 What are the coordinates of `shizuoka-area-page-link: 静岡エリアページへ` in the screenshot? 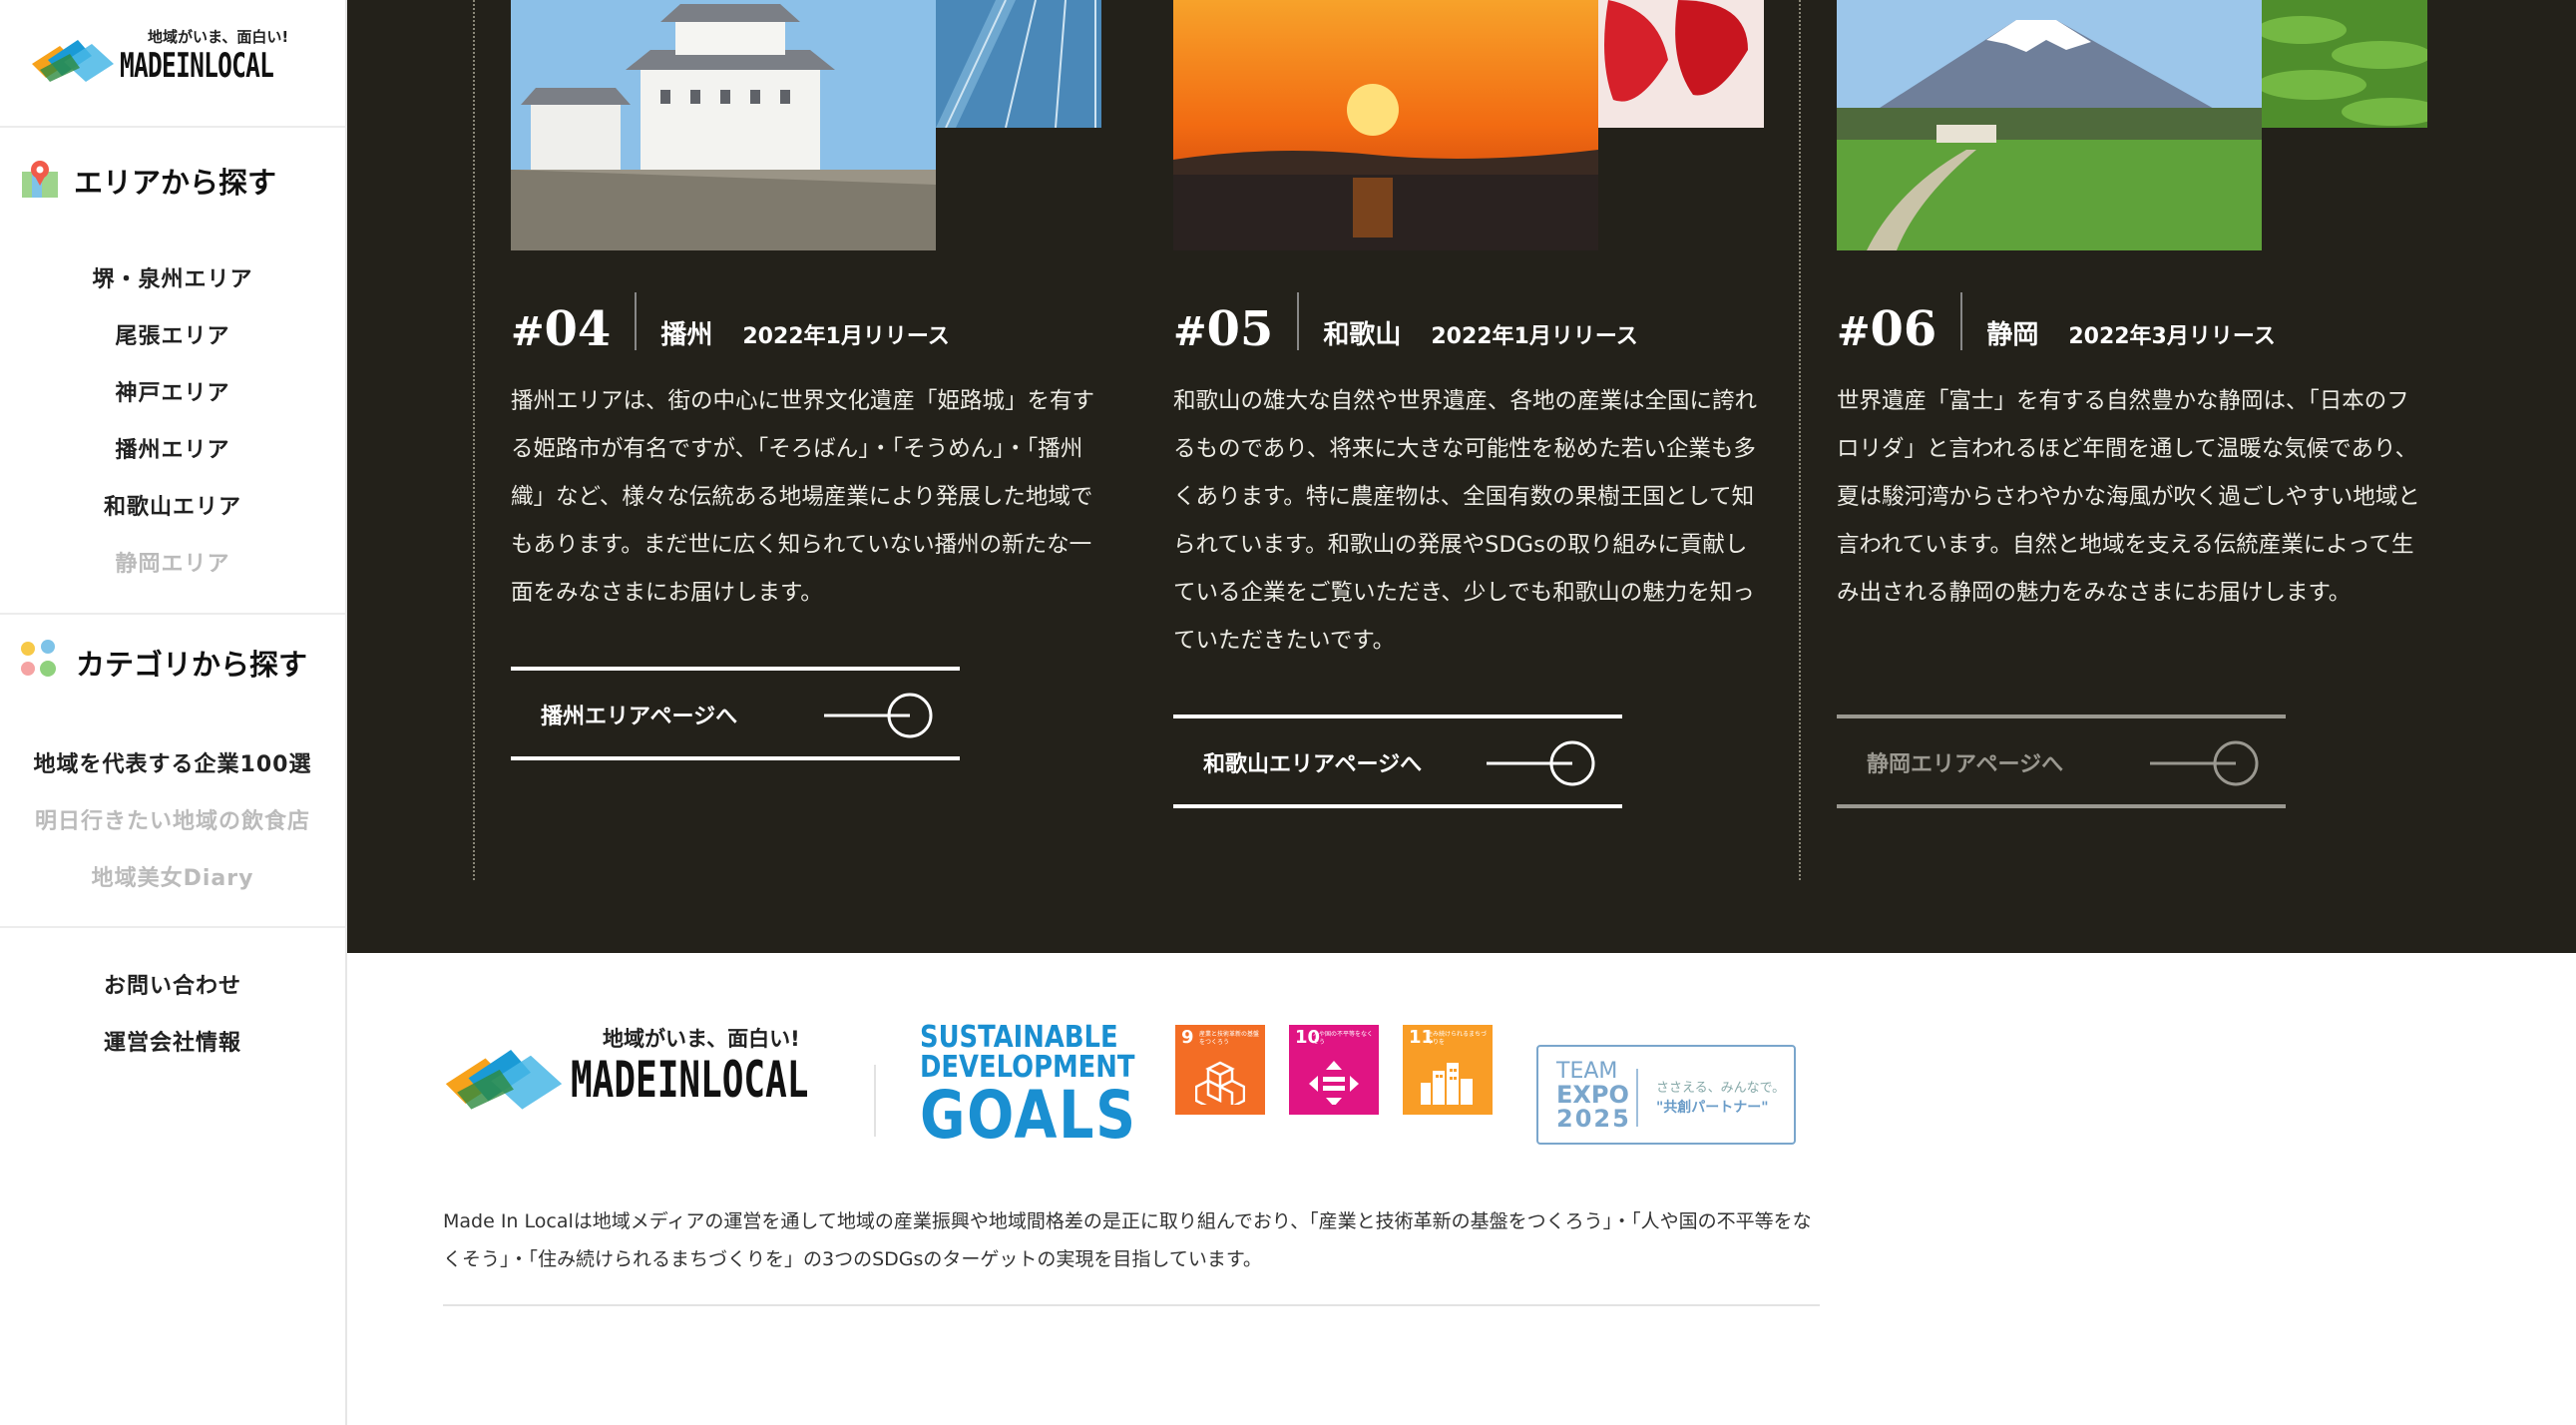 It's located at (2061, 761).